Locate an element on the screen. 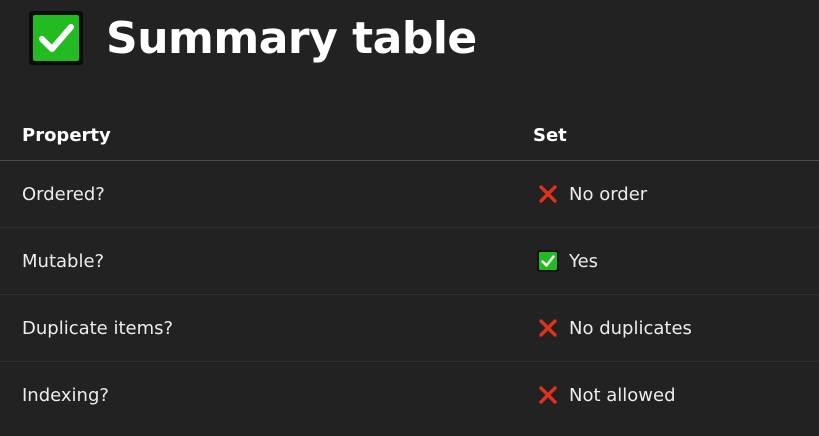 The image size is (819, 436). set-value: Yes is located at coordinates (584, 261).